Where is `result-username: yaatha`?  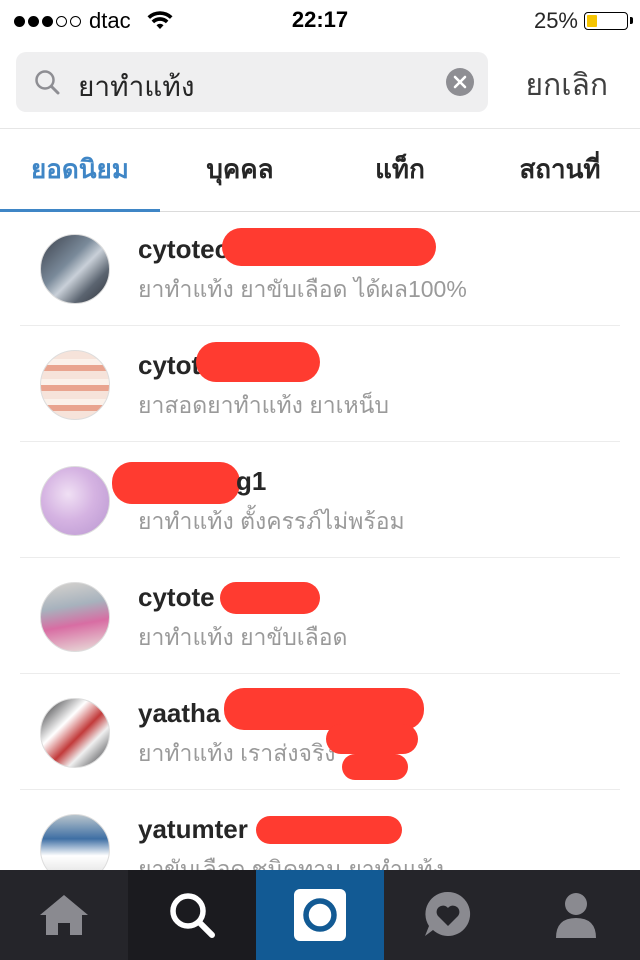
result-username: yaatha is located at coordinates (179, 713).